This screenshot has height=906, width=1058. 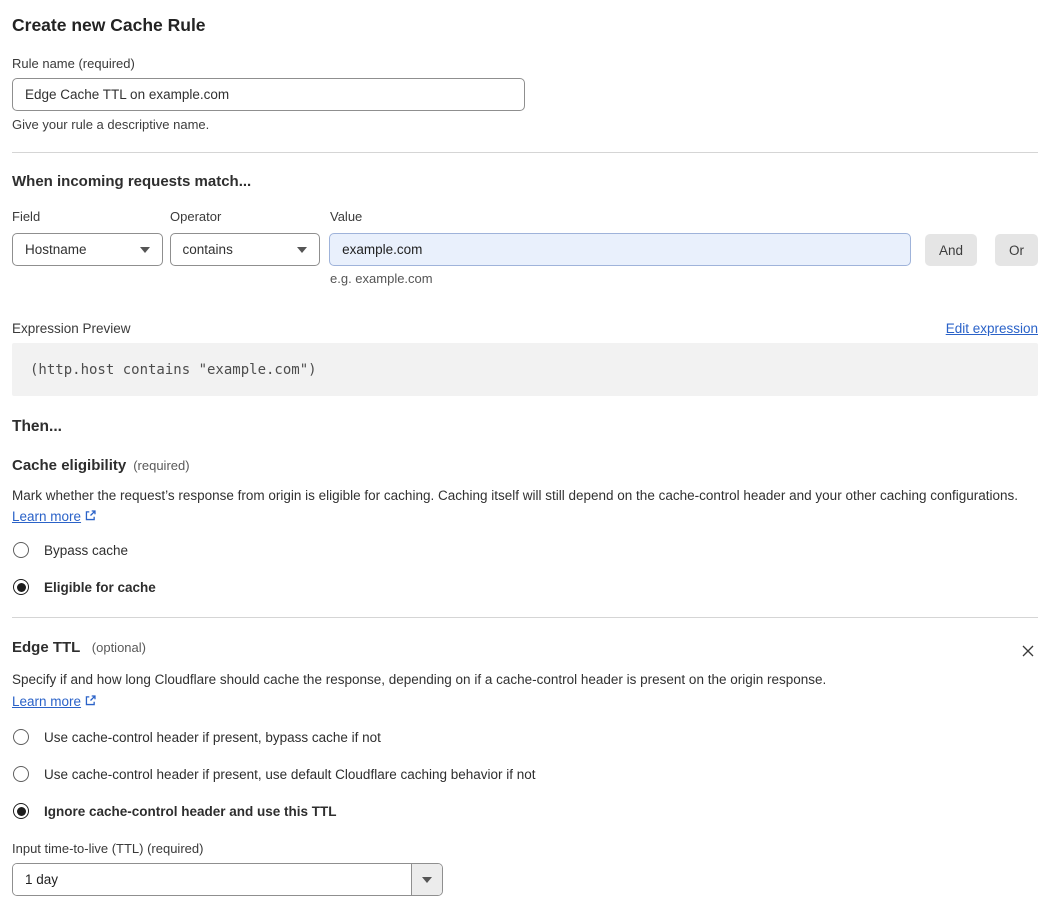 I want to click on edge-ttl-learn-more-link: Learn more, so click(x=54, y=701).